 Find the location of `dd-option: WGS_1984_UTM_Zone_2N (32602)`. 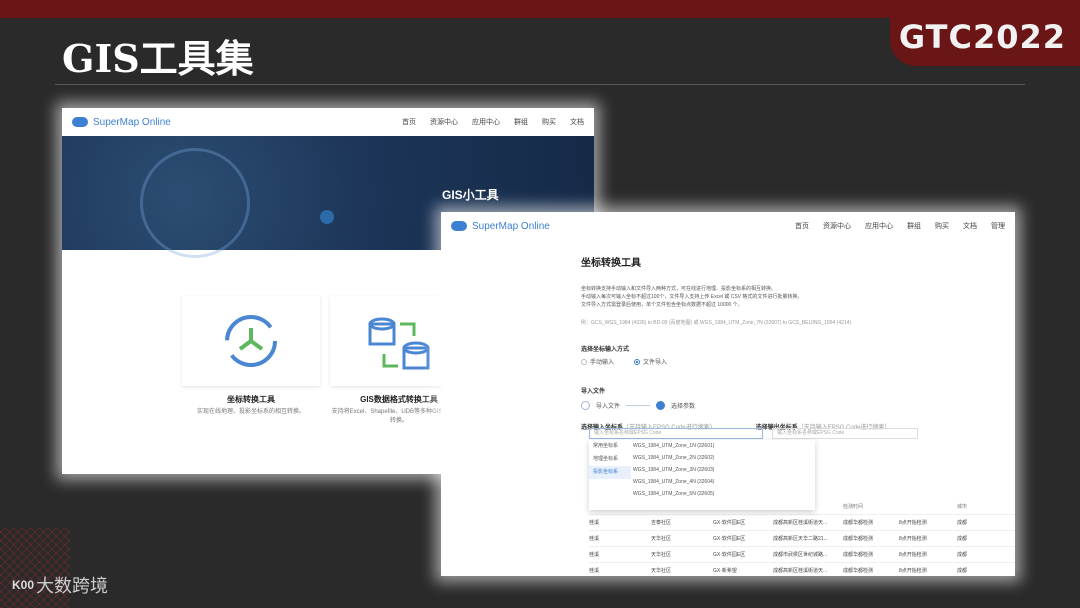

dd-option: WGS_1984_UTM_Zone_2N (32602) is located at coordinates (673, 458).